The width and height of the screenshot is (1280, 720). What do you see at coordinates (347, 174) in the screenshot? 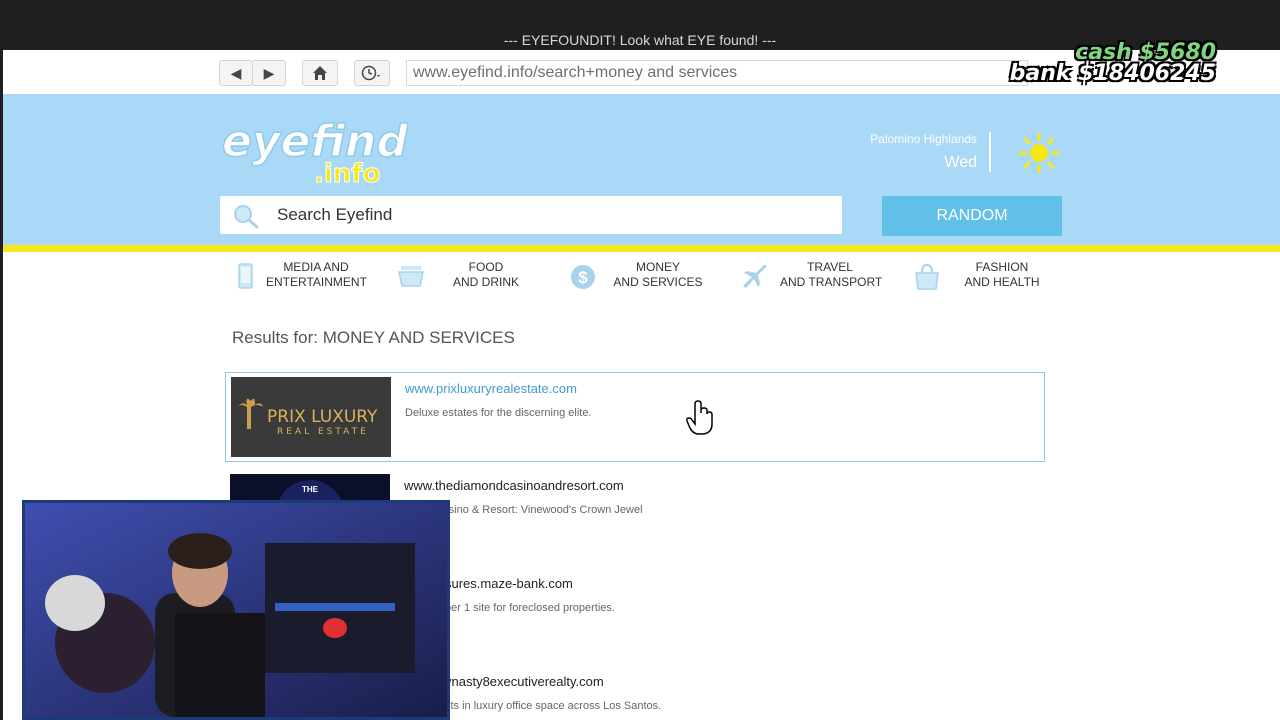
I see `logo-text-info: .info` at bounding box center [347, 174].